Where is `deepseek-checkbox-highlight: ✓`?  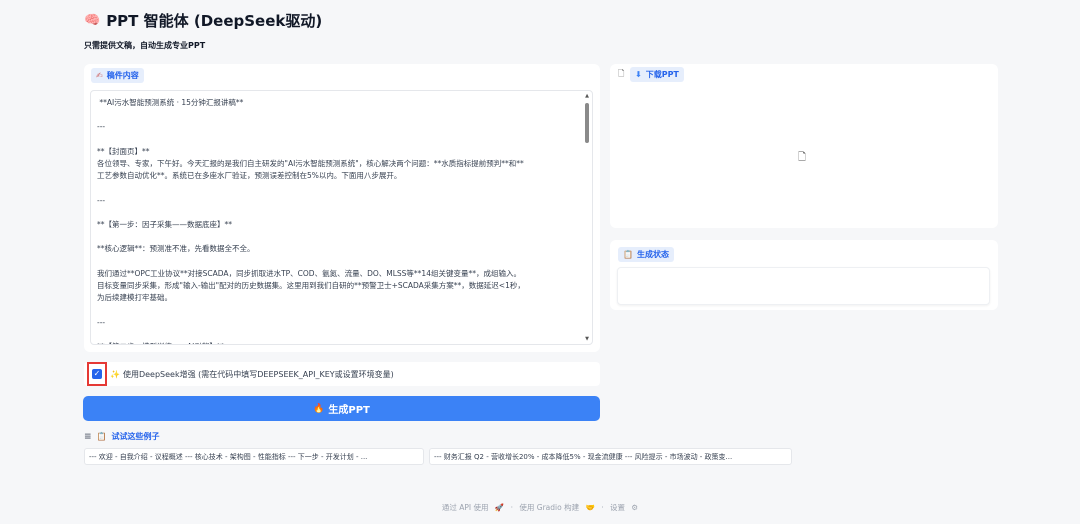
deepseek-checkbox-highlight: ✓ is located at coordinates (97, 374).